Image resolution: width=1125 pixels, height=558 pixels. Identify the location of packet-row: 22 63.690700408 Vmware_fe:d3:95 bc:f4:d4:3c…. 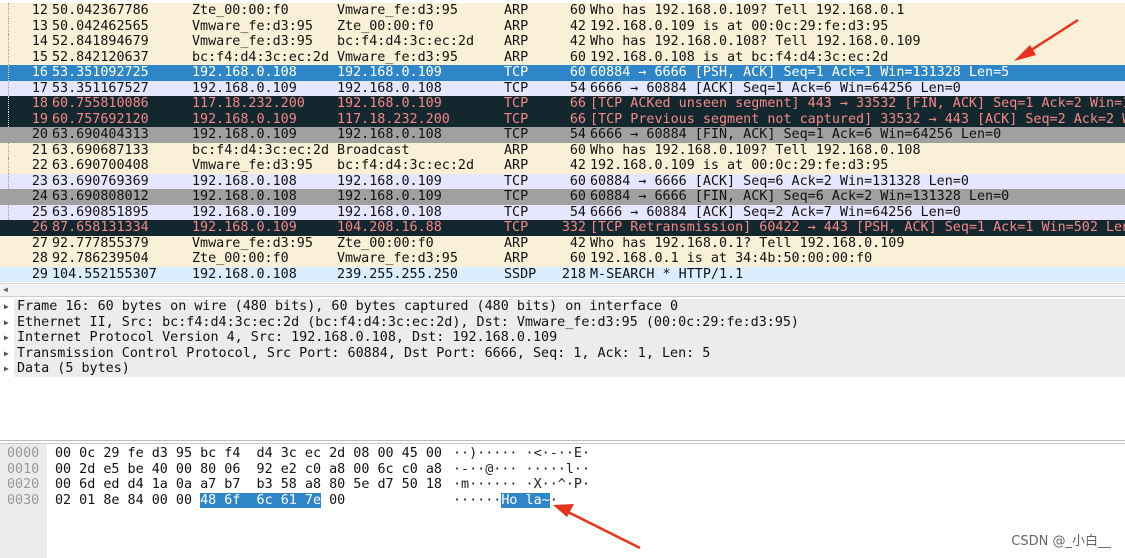
(562, 166).